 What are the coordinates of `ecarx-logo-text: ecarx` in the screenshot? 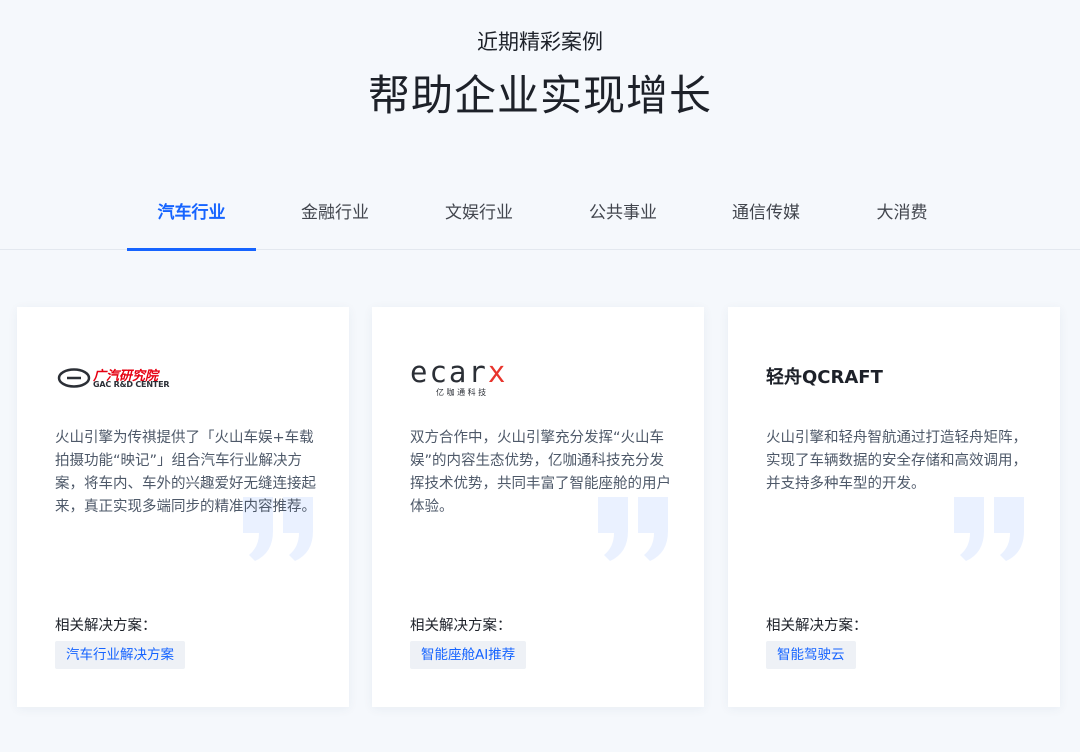 It's located at (459, 372).